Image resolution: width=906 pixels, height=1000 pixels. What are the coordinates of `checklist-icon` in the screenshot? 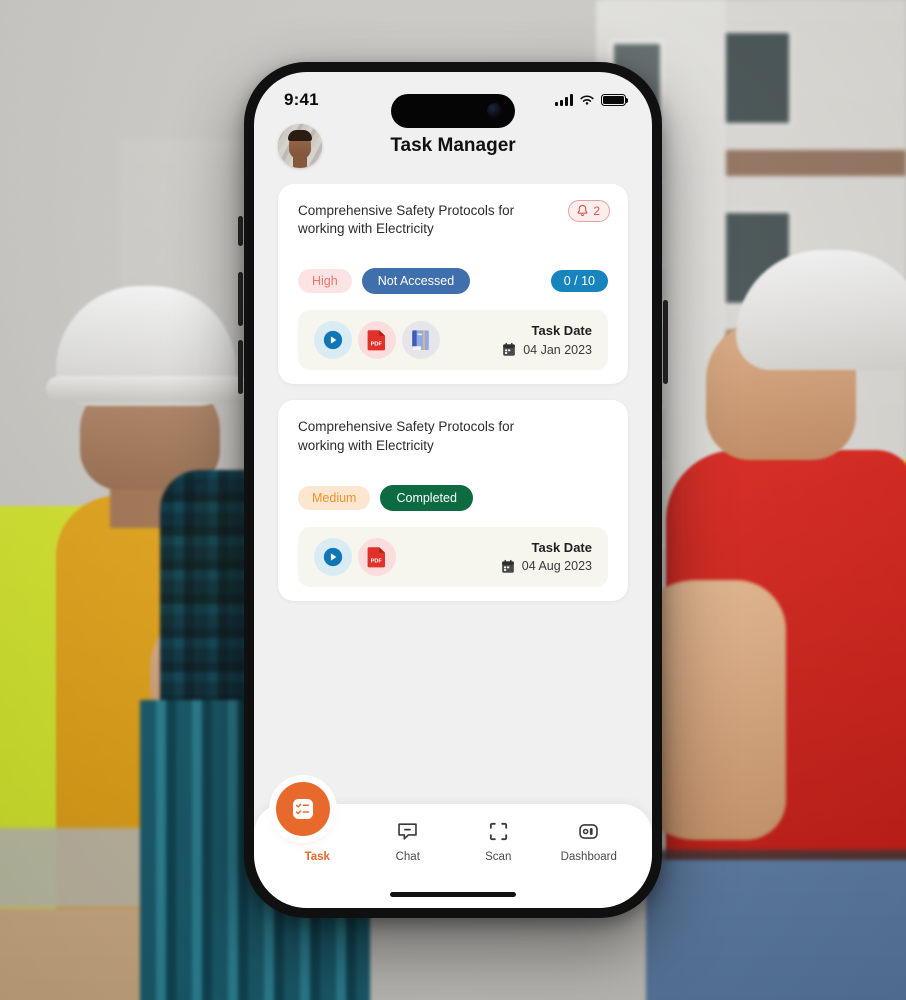 It's located at (303, 809).